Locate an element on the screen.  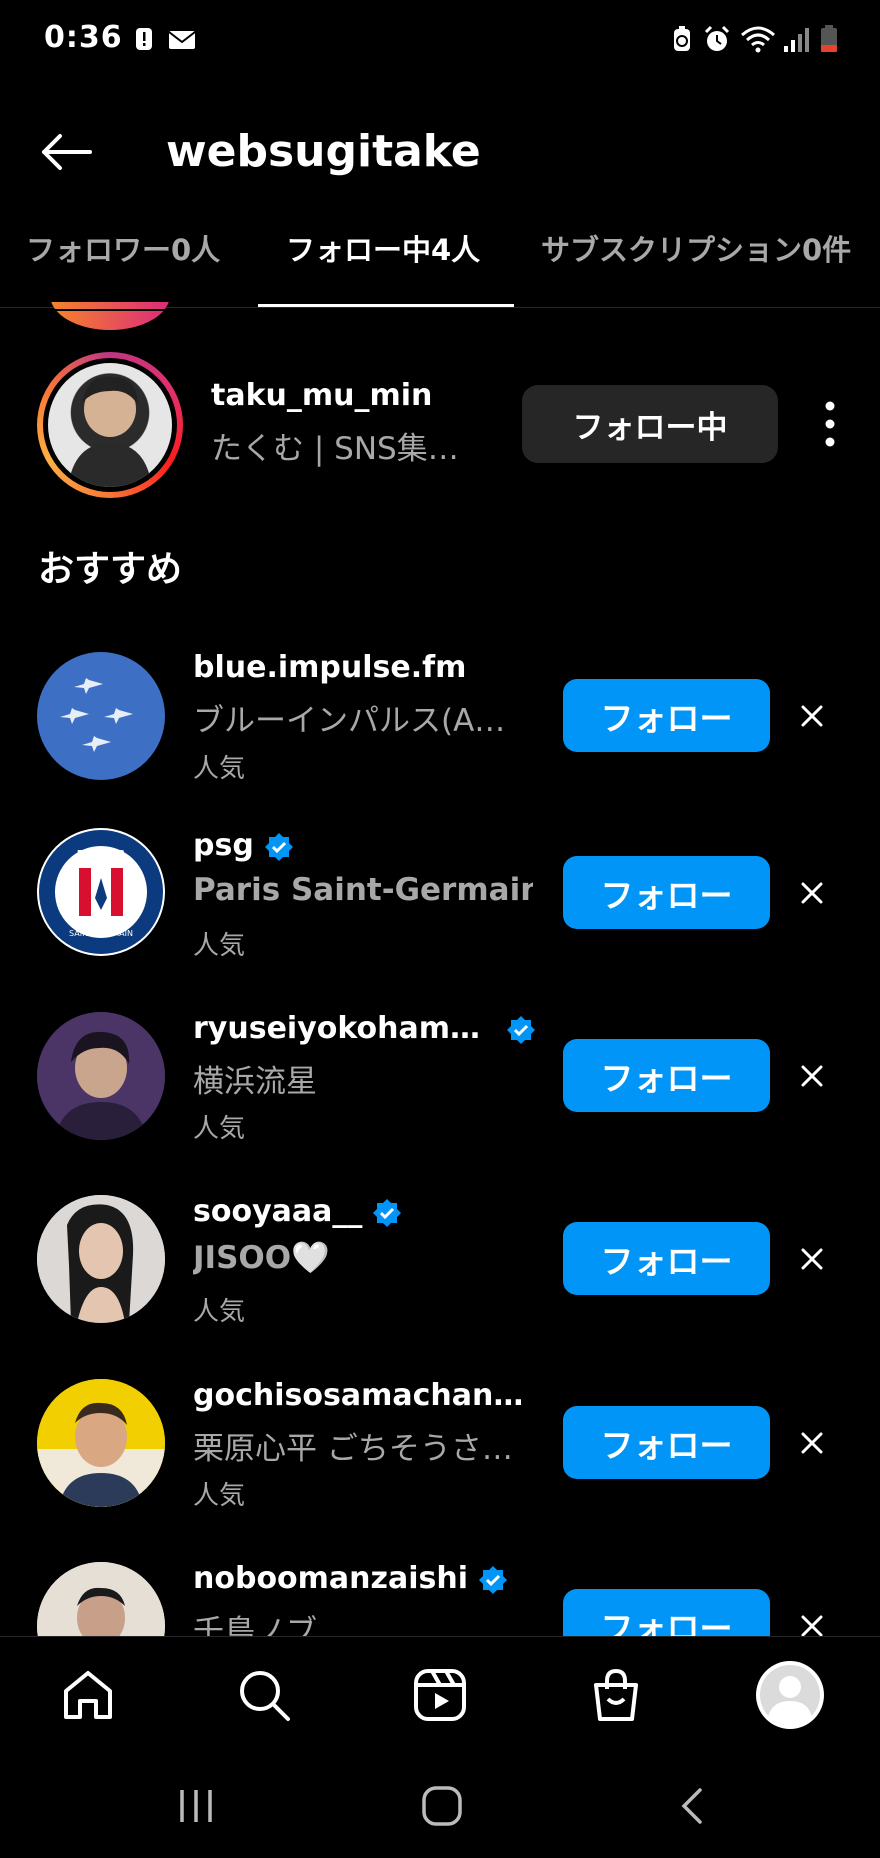
suggested-username: sooyaaa__ is located at coordinates (277, 1211).